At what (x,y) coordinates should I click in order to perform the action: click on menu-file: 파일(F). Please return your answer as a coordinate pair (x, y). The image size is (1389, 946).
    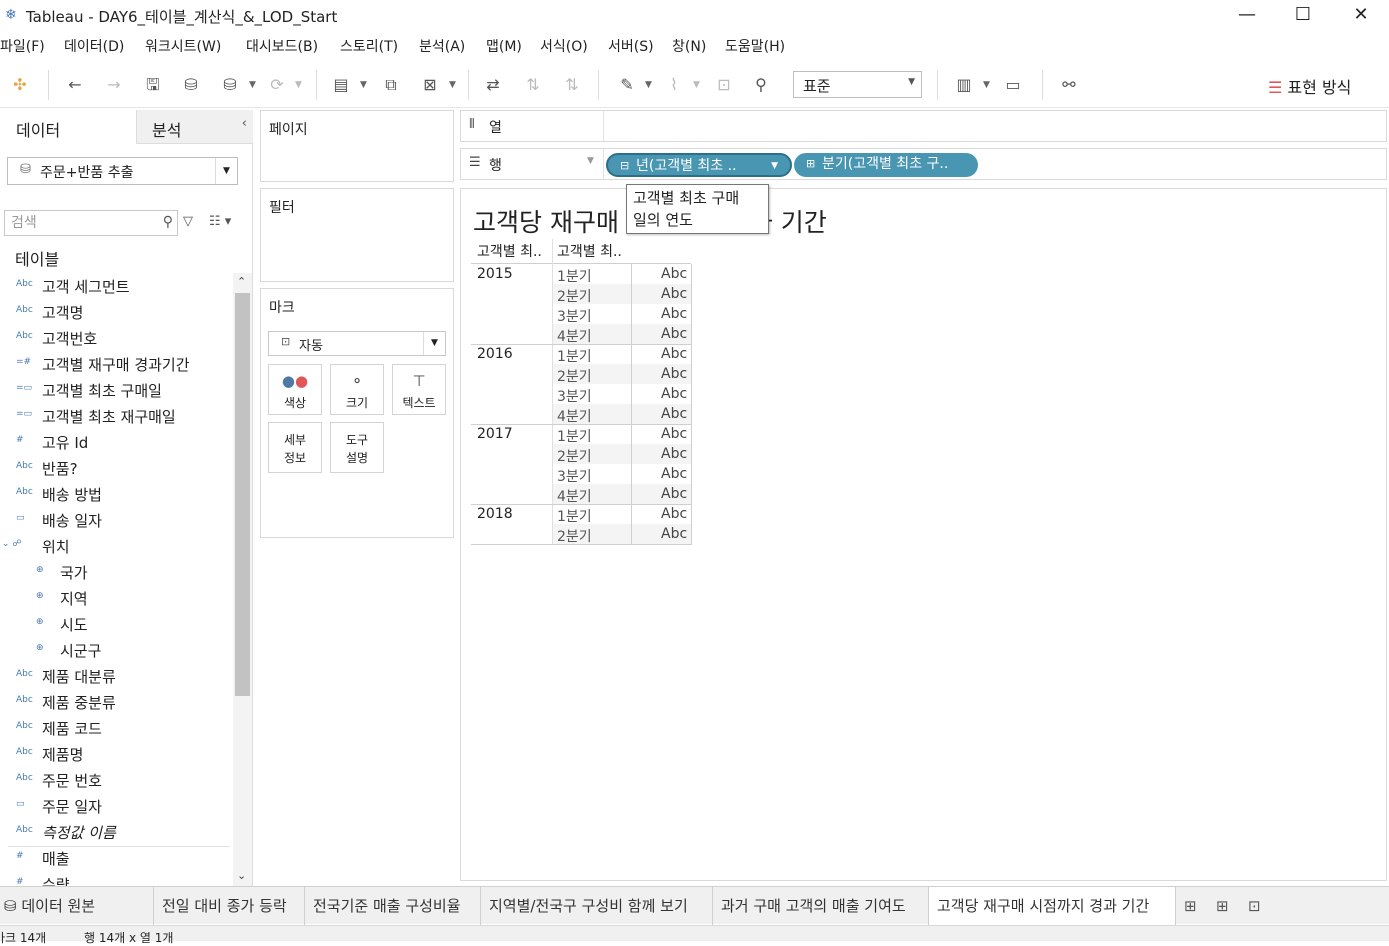
    Looking at the image, I should click on (22, 46).